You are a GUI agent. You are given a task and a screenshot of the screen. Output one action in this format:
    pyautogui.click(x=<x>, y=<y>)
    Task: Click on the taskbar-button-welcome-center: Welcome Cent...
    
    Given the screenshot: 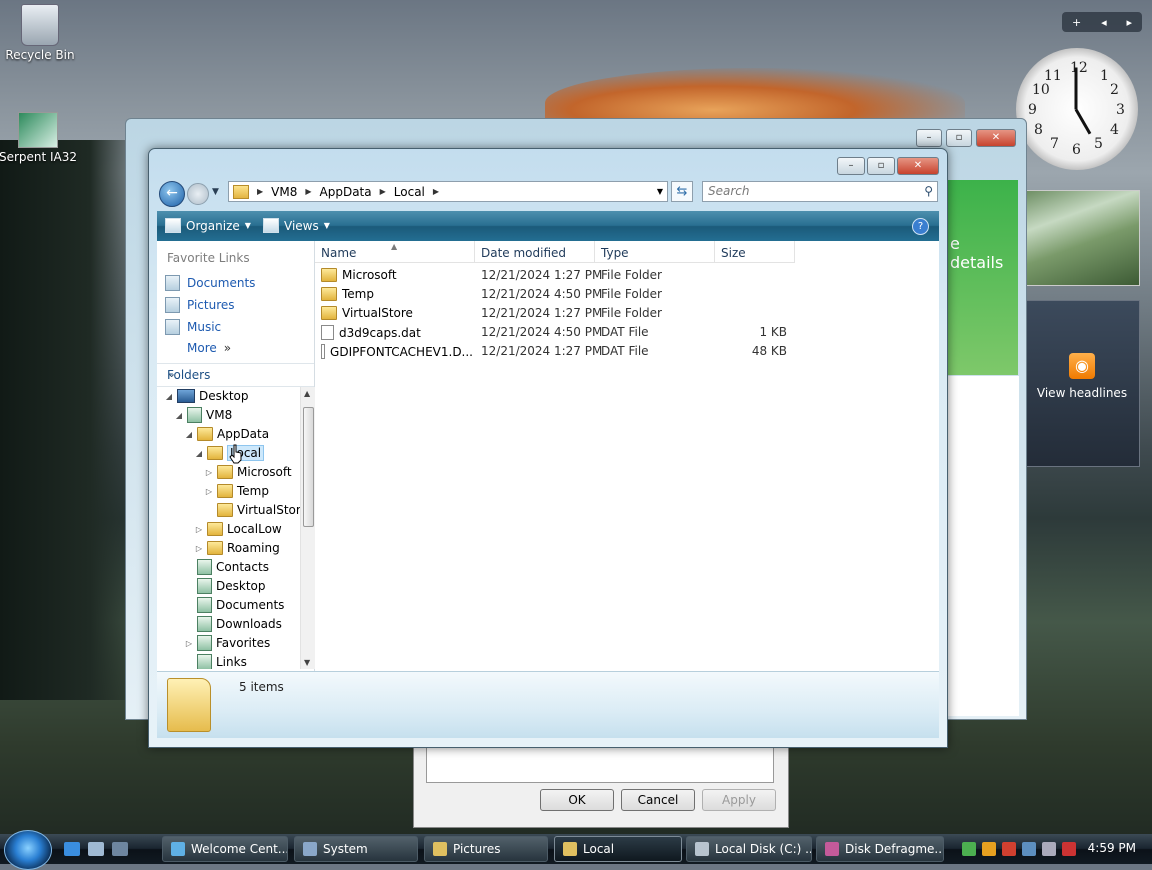 What is the action you would take?
    pyautogui.click(x=225, y=849)
    